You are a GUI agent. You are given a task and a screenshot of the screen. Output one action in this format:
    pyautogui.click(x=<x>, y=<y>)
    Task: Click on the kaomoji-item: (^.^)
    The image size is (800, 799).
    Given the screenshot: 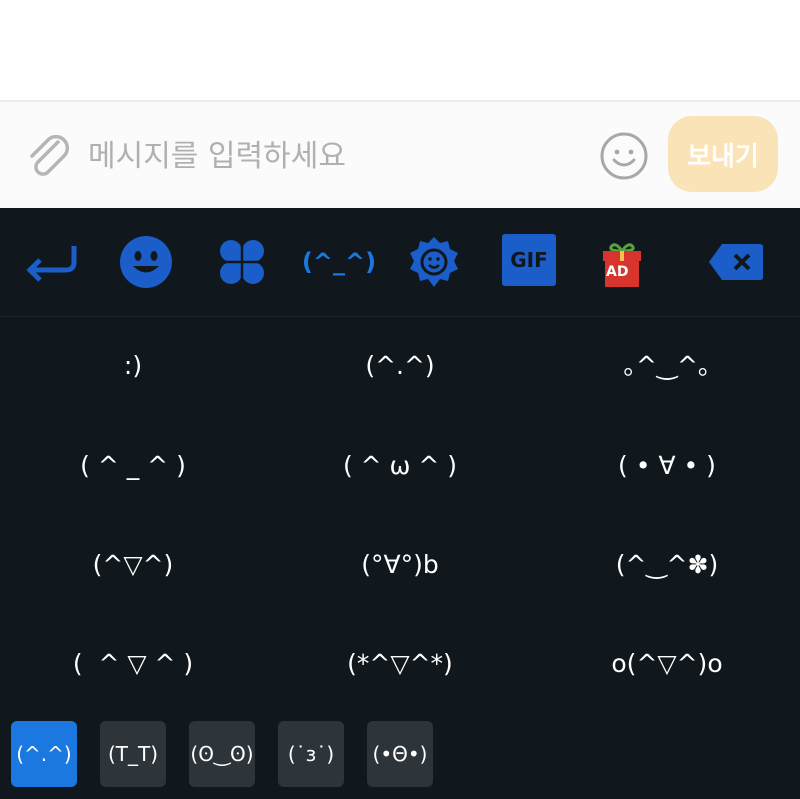 What is the action you would take?
    pyautogui.click(x=400, y=366)
    